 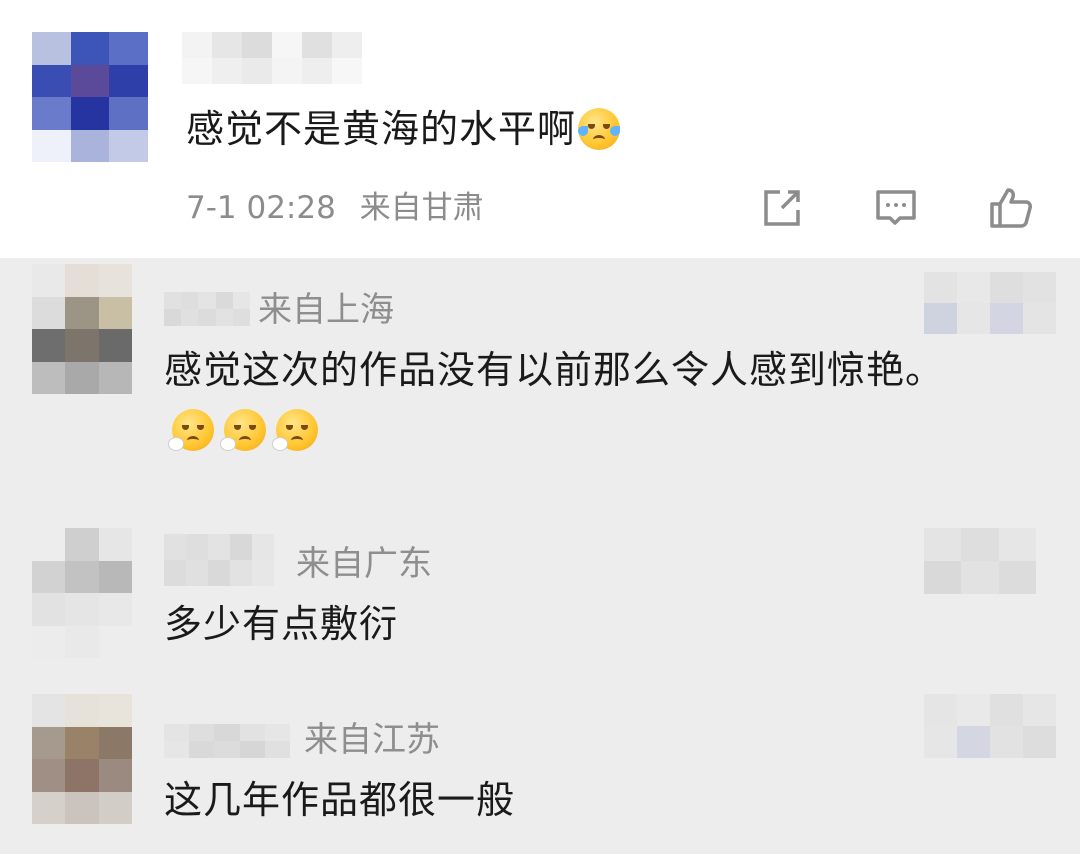 I want to click on comment-icon, so click(x=896, y=208).